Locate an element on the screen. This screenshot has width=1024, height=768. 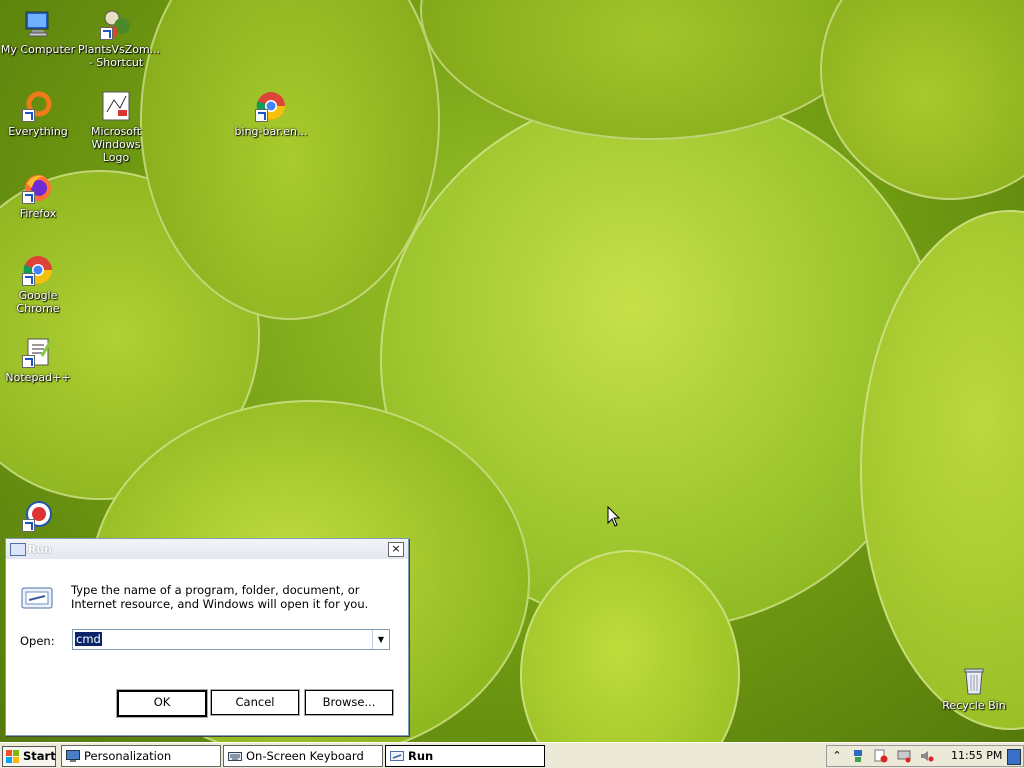
task-on-screen-keyboard: On-Screen Keyboard is located at coordinates (303, 756).